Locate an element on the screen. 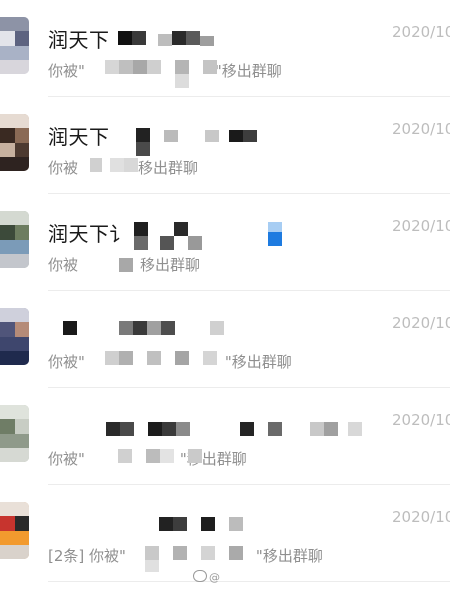 Image resolution: width=450 pixels, height=590 pixels. watermark: @ is located at coordinates (206, 577).